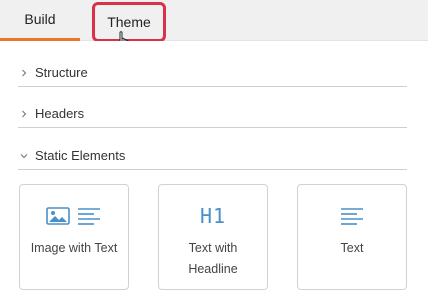  Describe the element at coordinates (212, 156) in the screenshot. I see `section-static-elements: Static Elements` at that location.